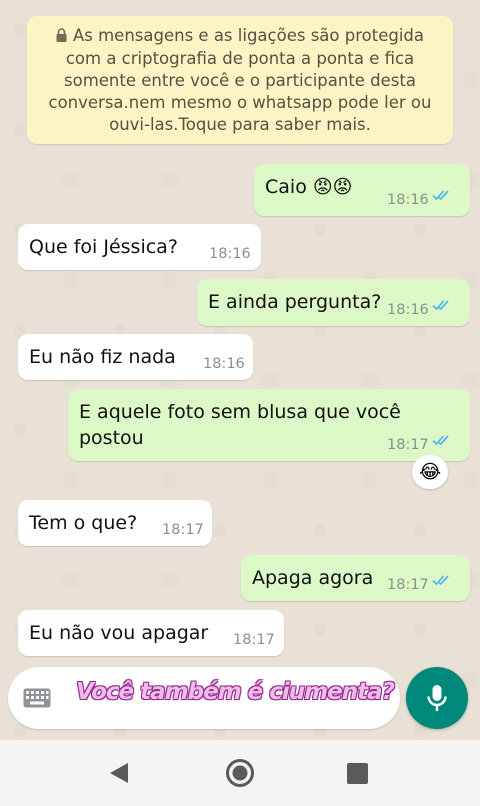  What do you see at coordinates (357, 773) in the screenshot?
I see `recents-icon` at bounding box center [357, 773].